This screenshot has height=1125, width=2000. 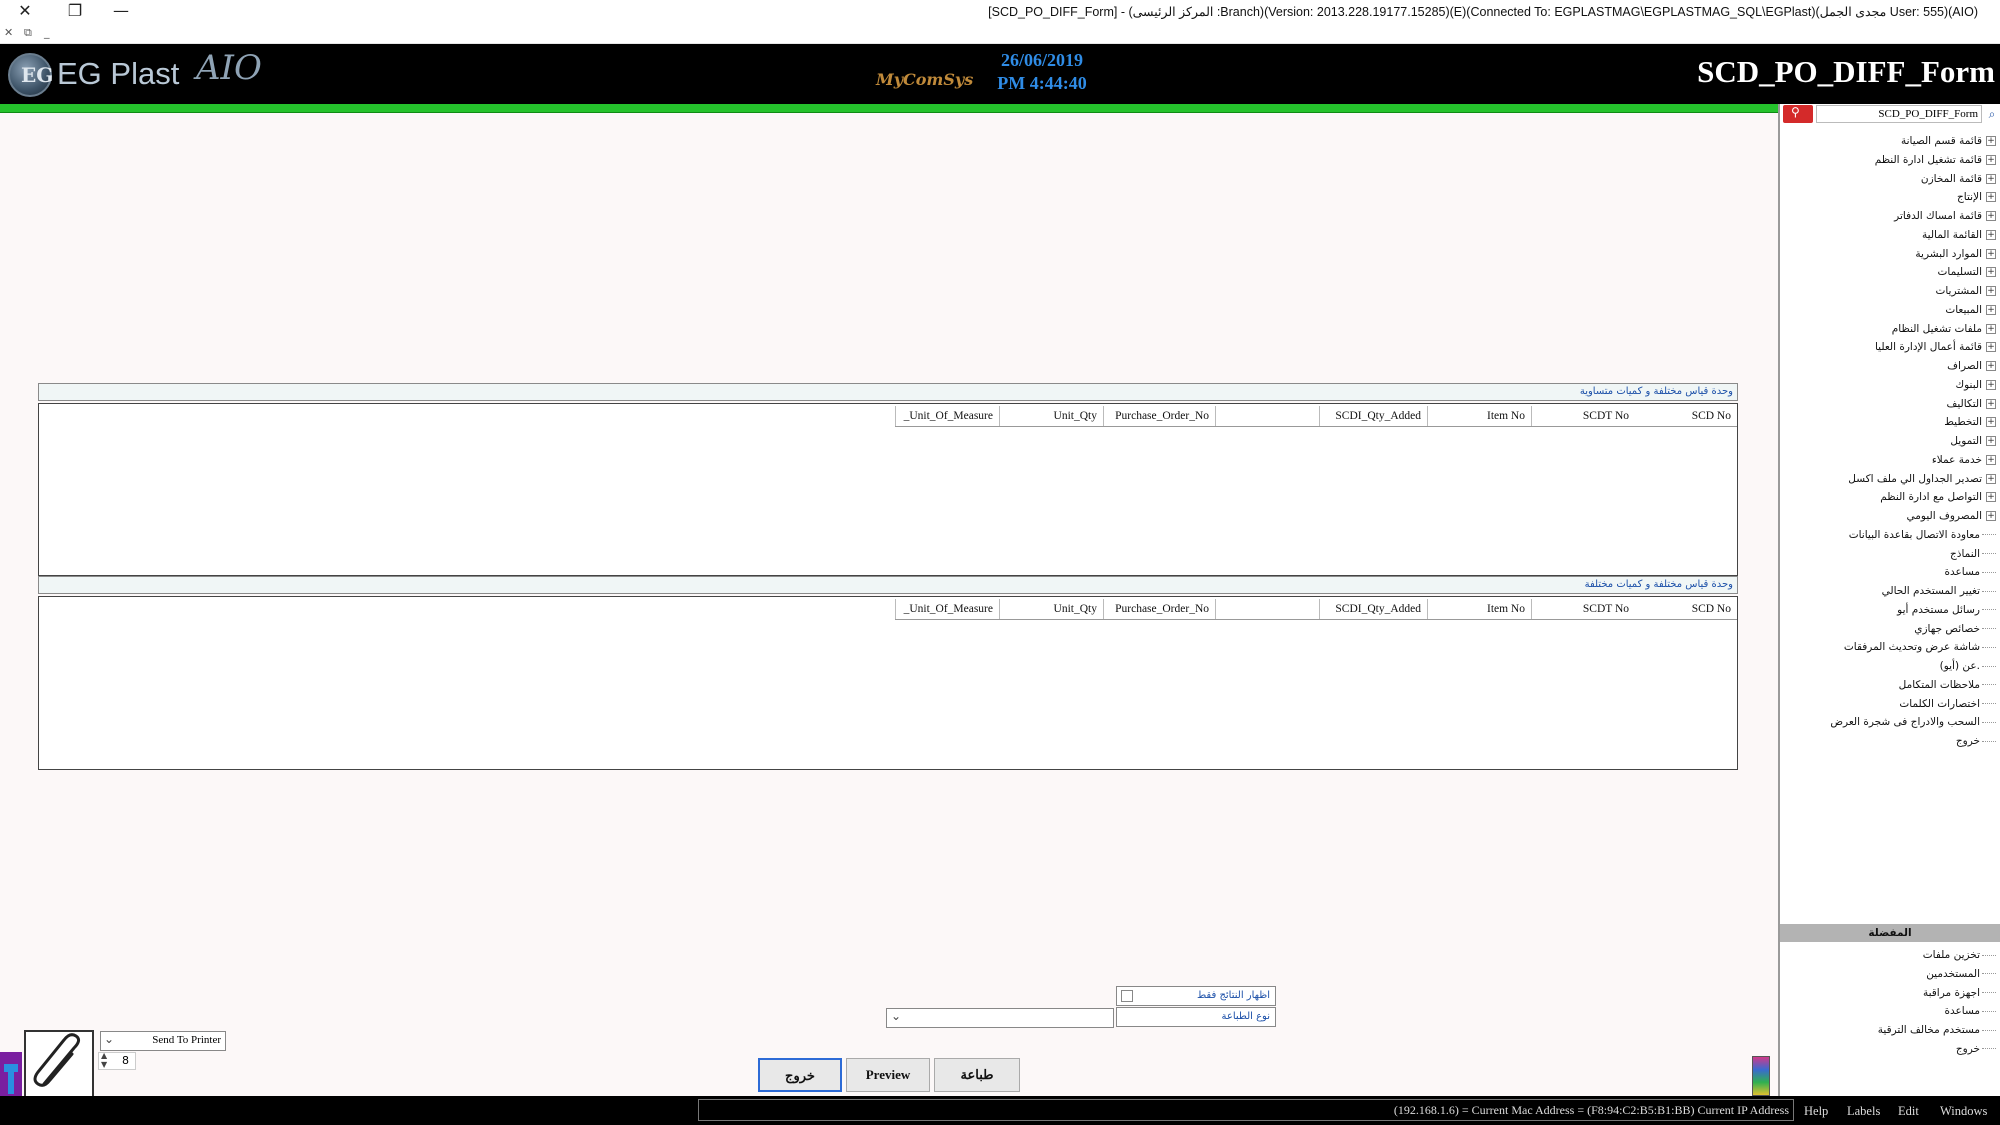 I want to click on tree-item: المبيعات +, so click(x=1970, y=310).